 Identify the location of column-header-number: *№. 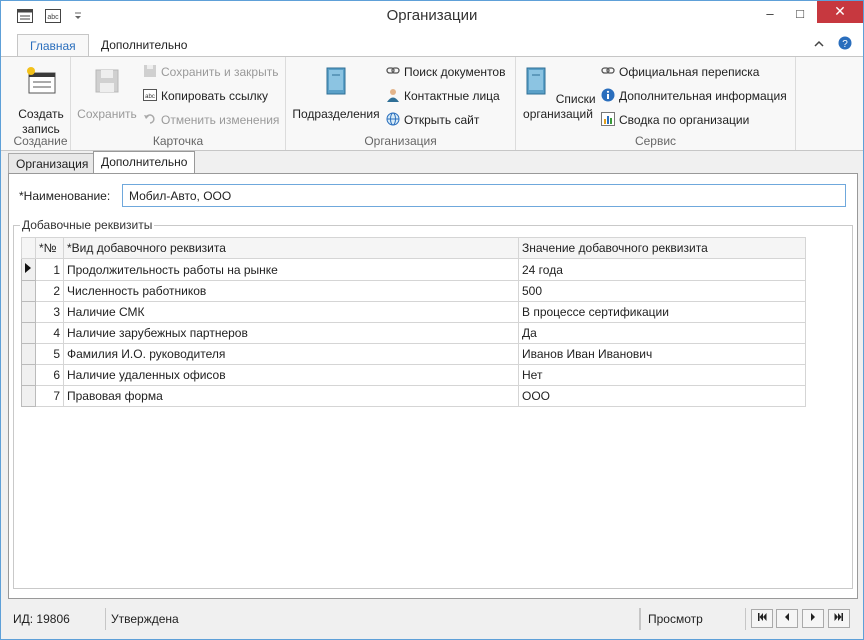
(49, 248).